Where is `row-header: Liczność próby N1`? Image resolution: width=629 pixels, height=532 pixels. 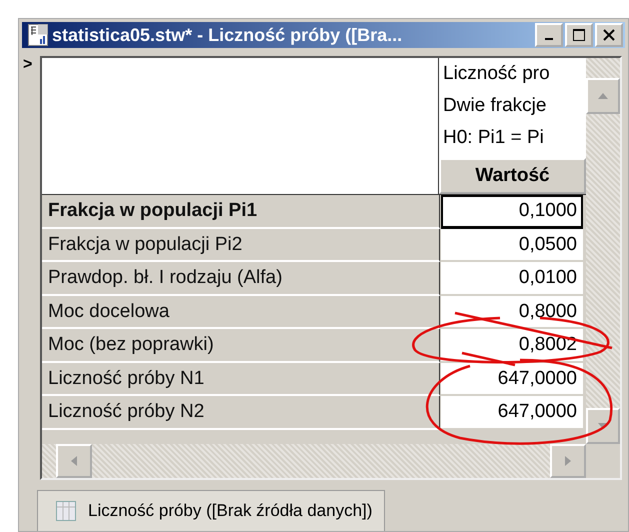
row-header: Liczność próby N1 is located at coordinates (241, 379).